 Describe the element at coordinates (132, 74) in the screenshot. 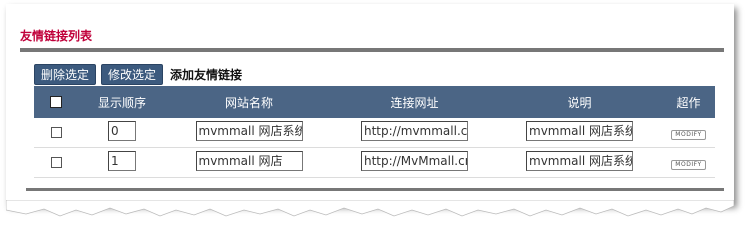

I see `edit-selected-button: 修改选定` at that location.